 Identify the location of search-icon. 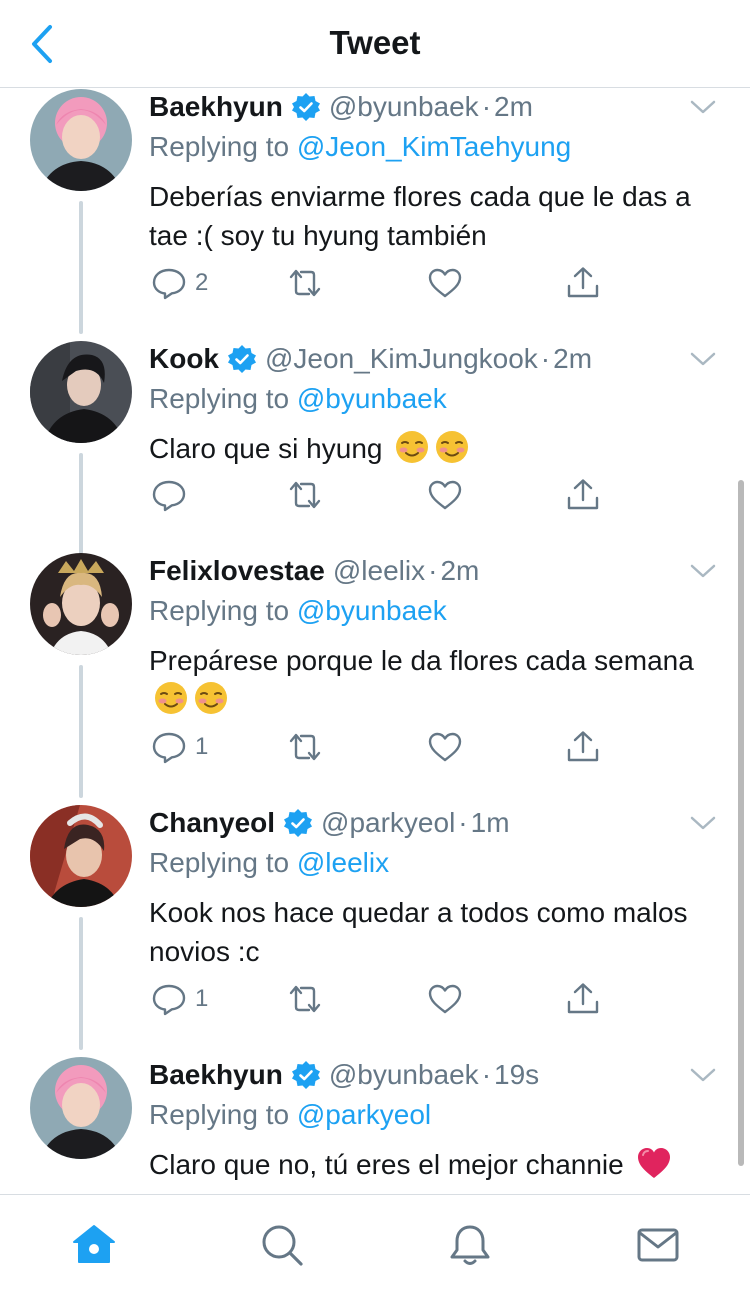
(282, 1245).